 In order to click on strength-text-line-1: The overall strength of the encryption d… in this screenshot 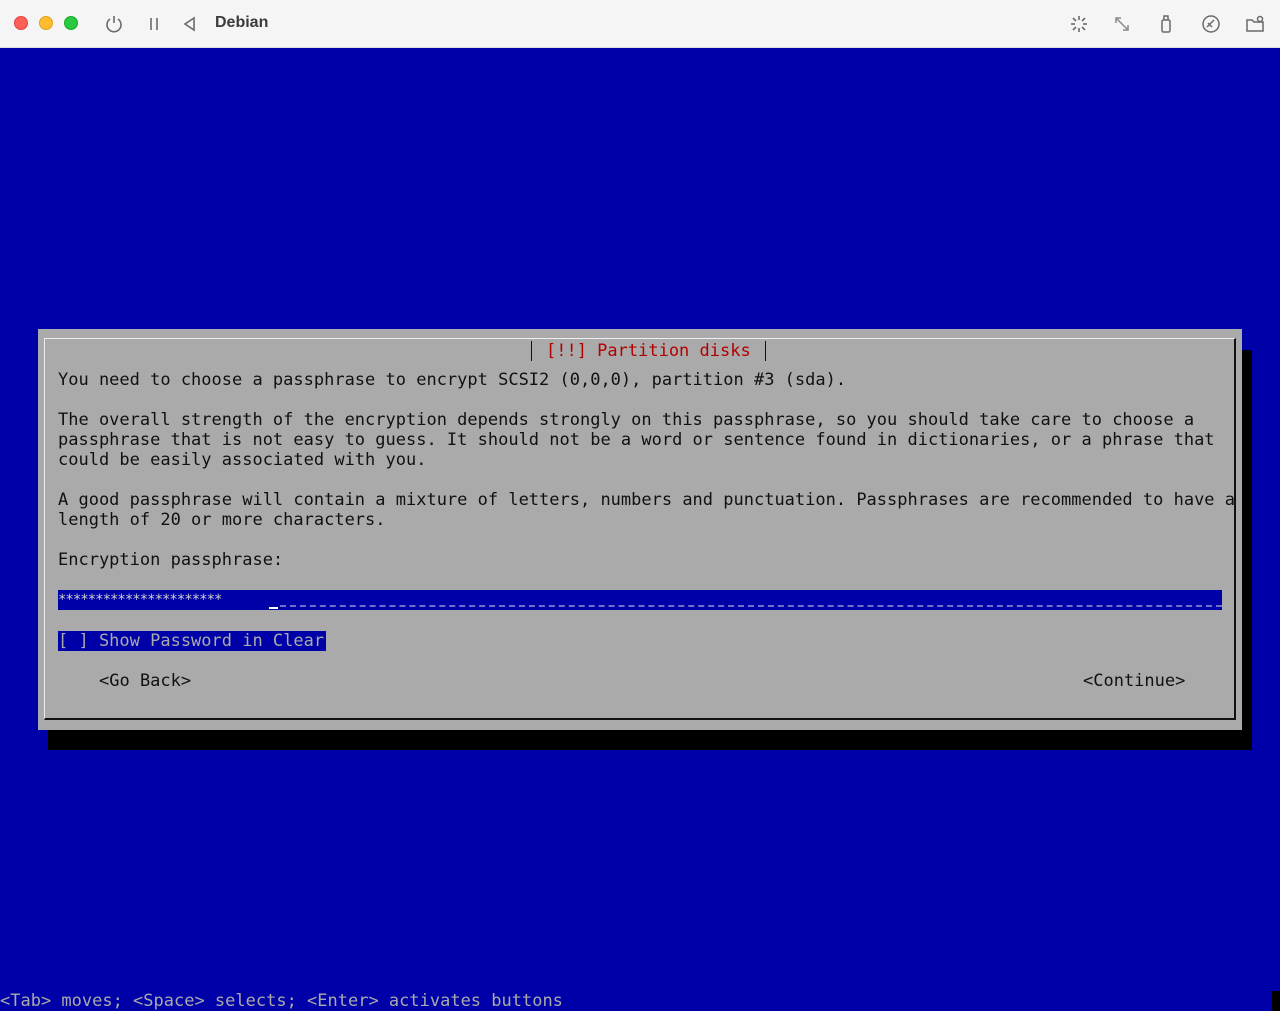, I will do `click(626, 420)`.